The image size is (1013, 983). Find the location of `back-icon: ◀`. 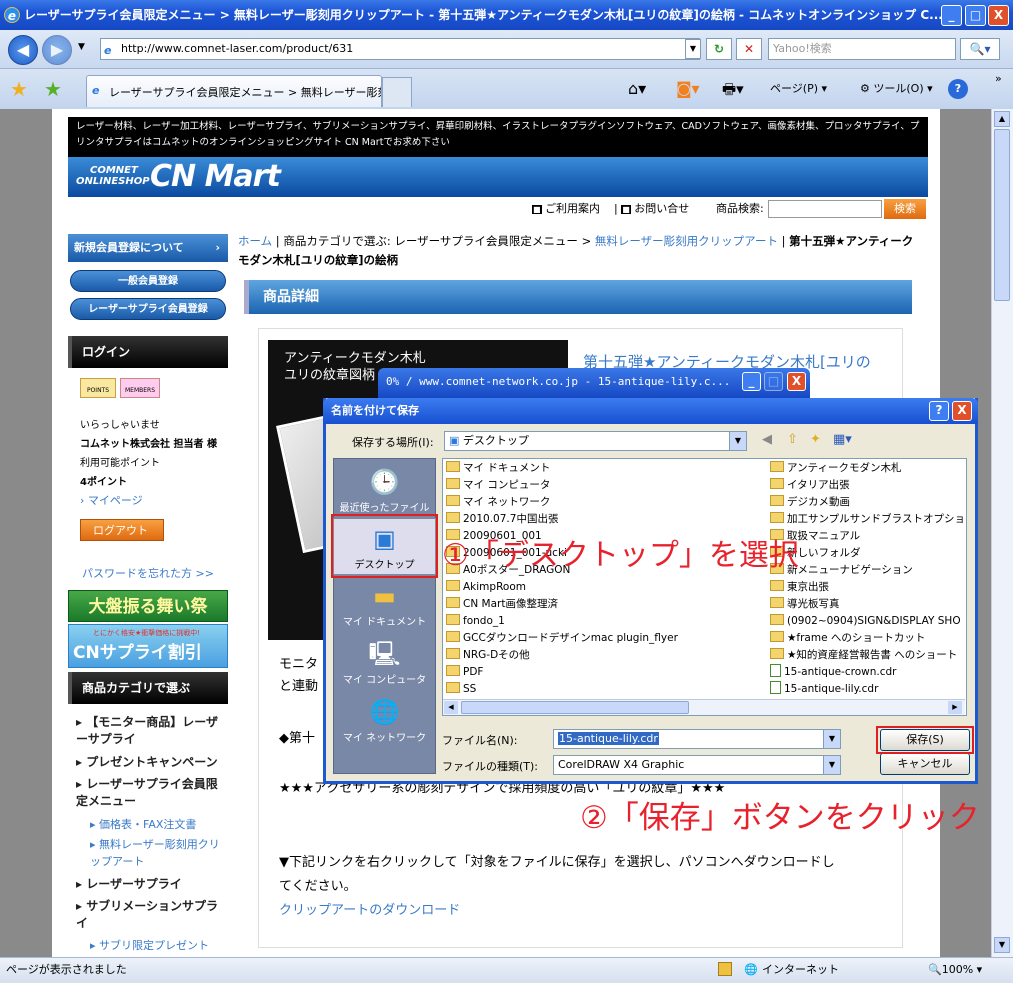

back-icon: ◀ is located at coordinates (767, 439).